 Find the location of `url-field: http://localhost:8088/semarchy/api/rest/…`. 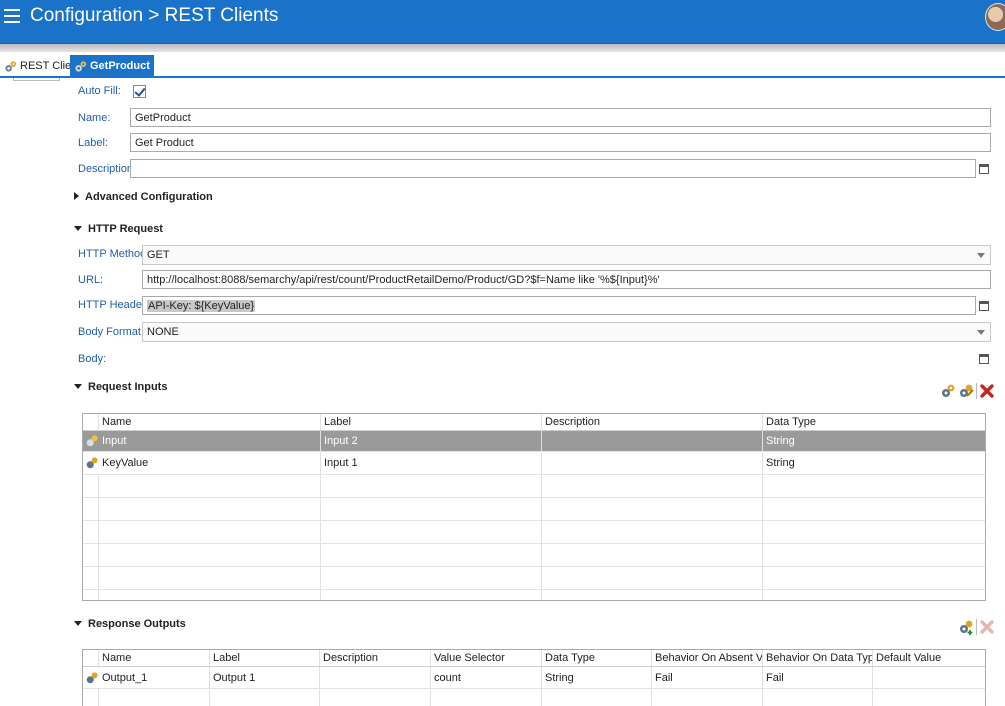

url-field: http://localhost:8088/semarchy/api/rest/… is located at coordinates (566, 279).